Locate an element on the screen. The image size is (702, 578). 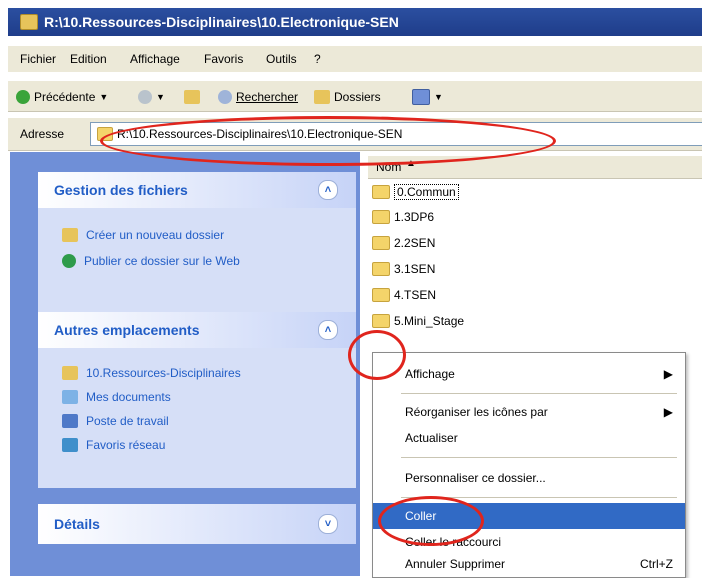
place-my-documents: Mes documents is located at coordinates (116, 397).